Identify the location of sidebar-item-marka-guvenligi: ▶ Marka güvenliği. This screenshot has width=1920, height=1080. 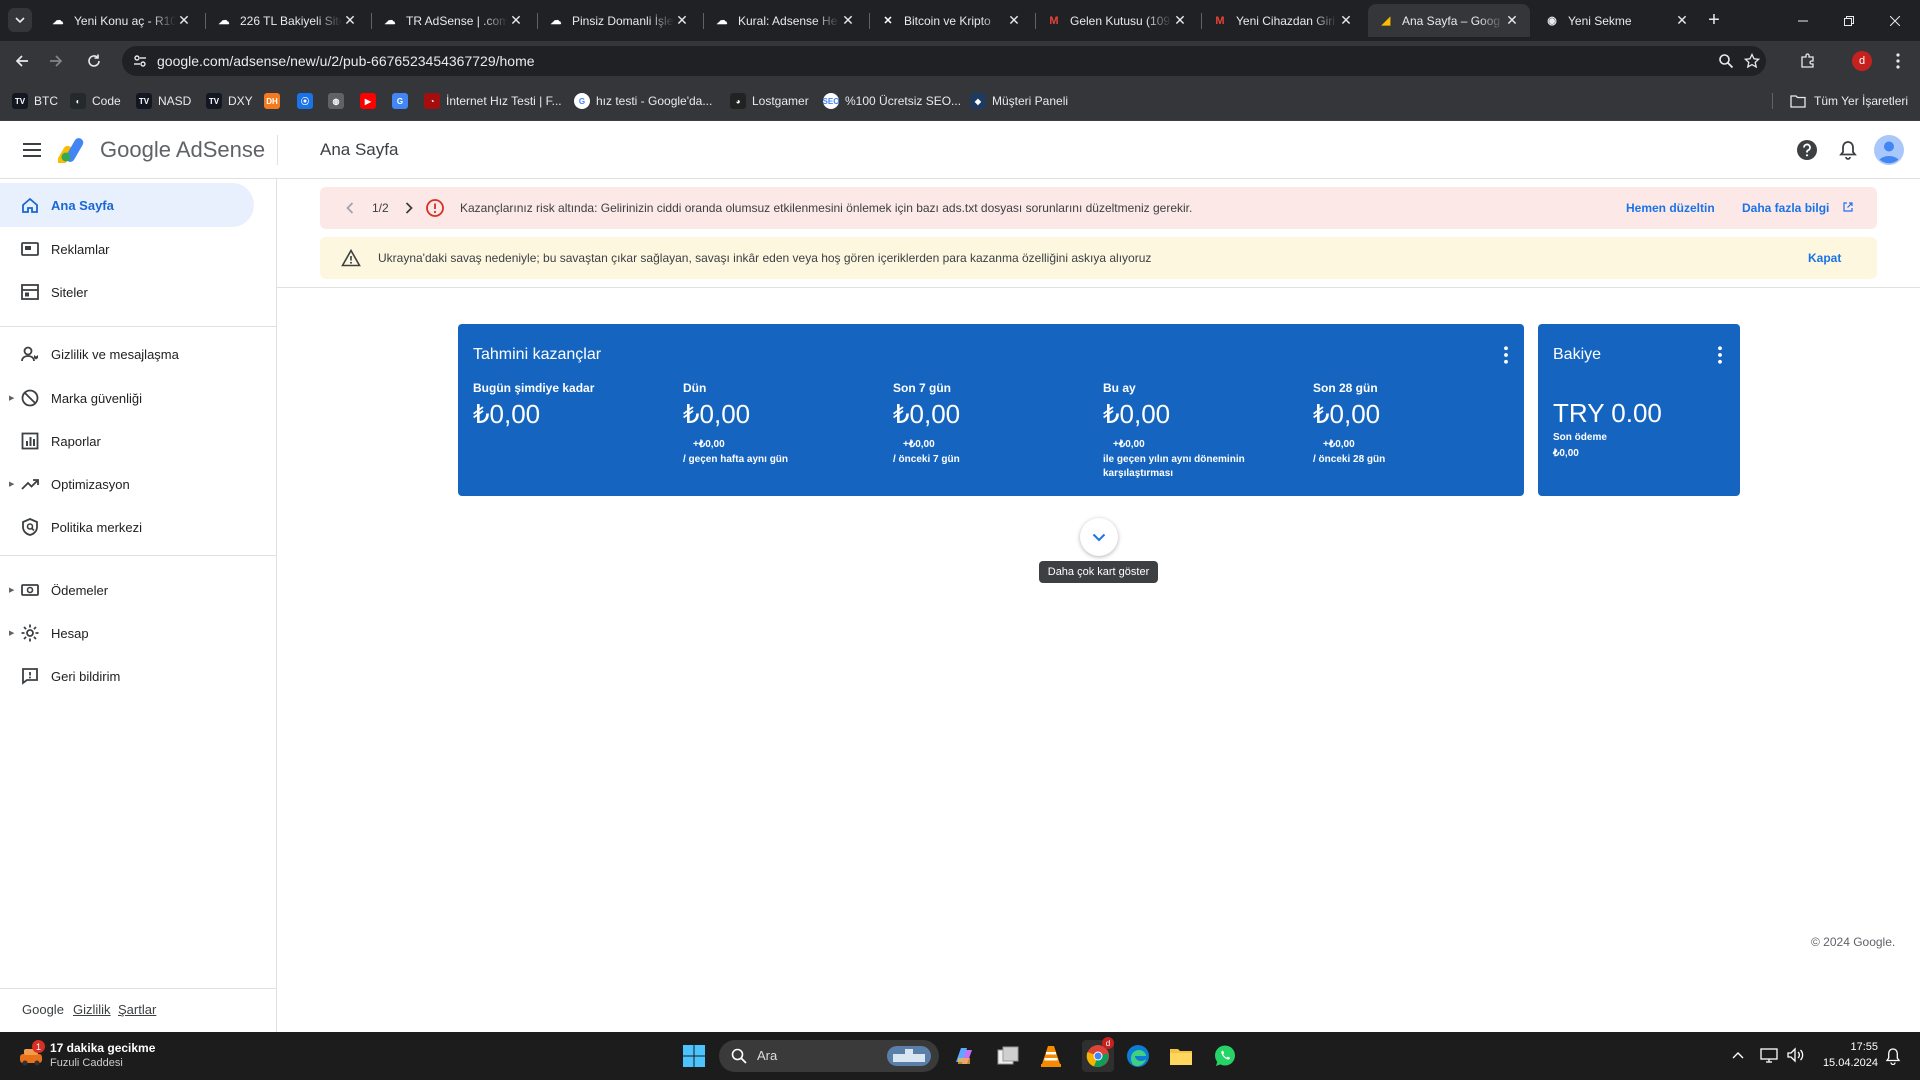
(127, 398).